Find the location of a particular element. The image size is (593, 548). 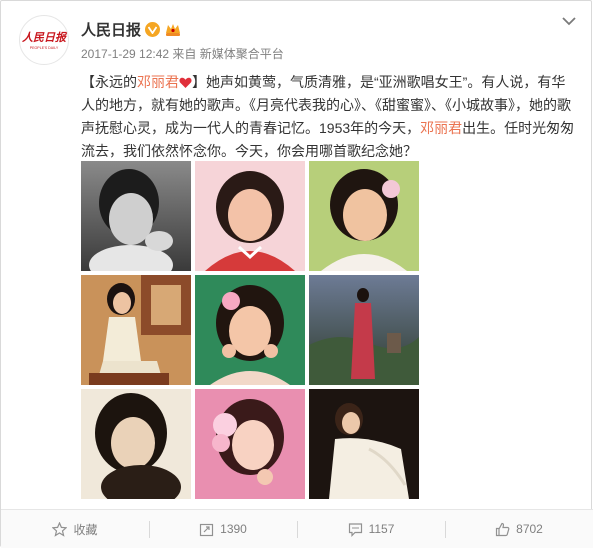

post-timestamp: 2017-1-29 12:42 is located at coordinates (125, 54).